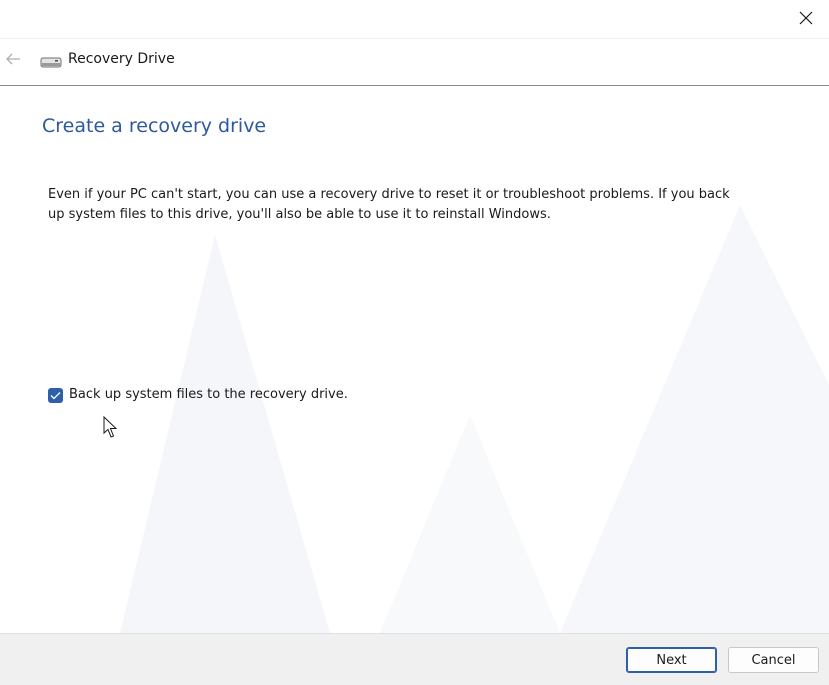 The height and width of the screenshot is (685, 829). What do you see at coordinates (414, 19) in the screenshot?
I see `title-bar` at bounding box center [414, 19].